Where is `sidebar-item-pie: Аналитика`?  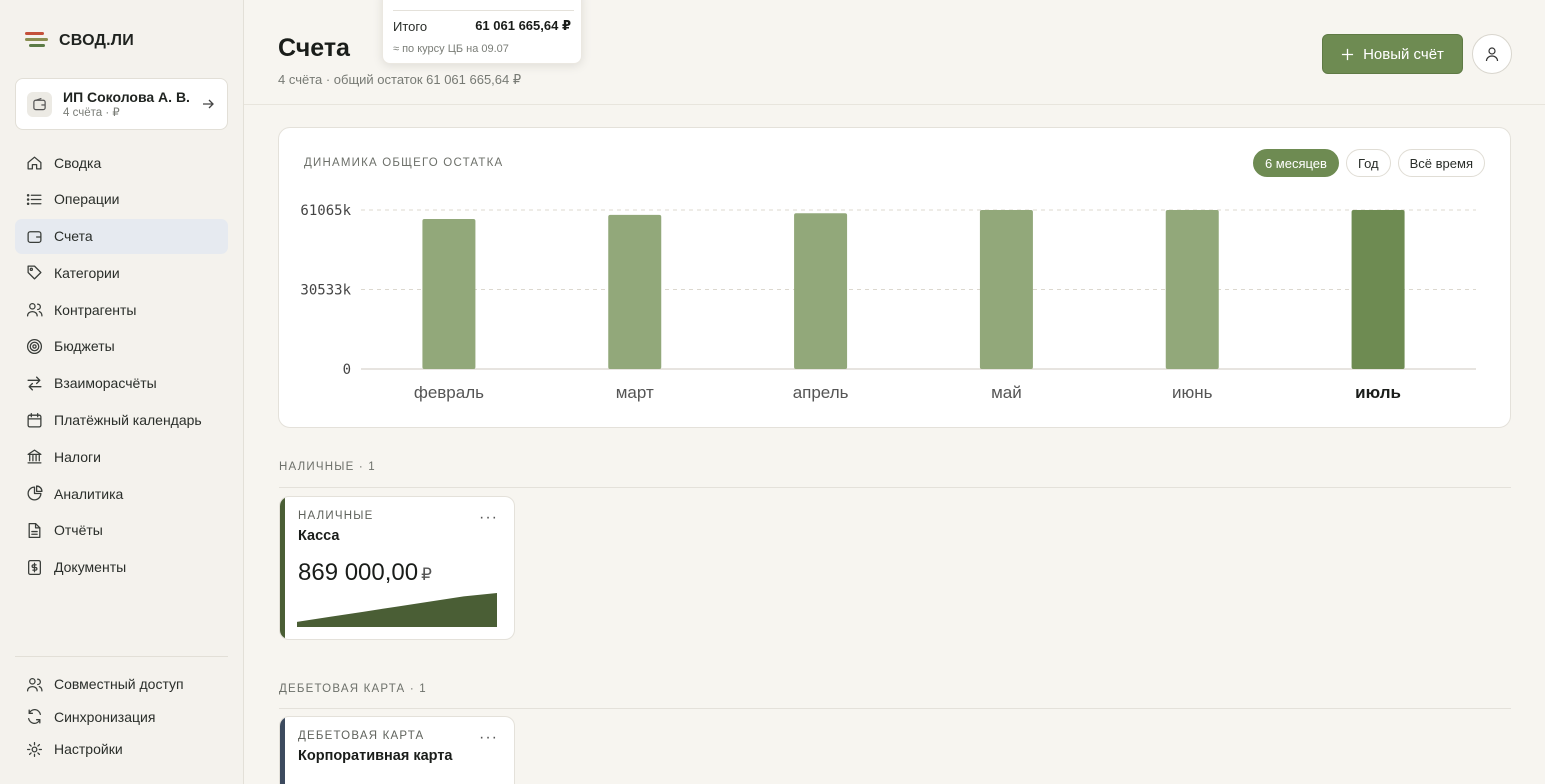 sidebar-item-pie: Аналитика is located at coordinates (121, 493).